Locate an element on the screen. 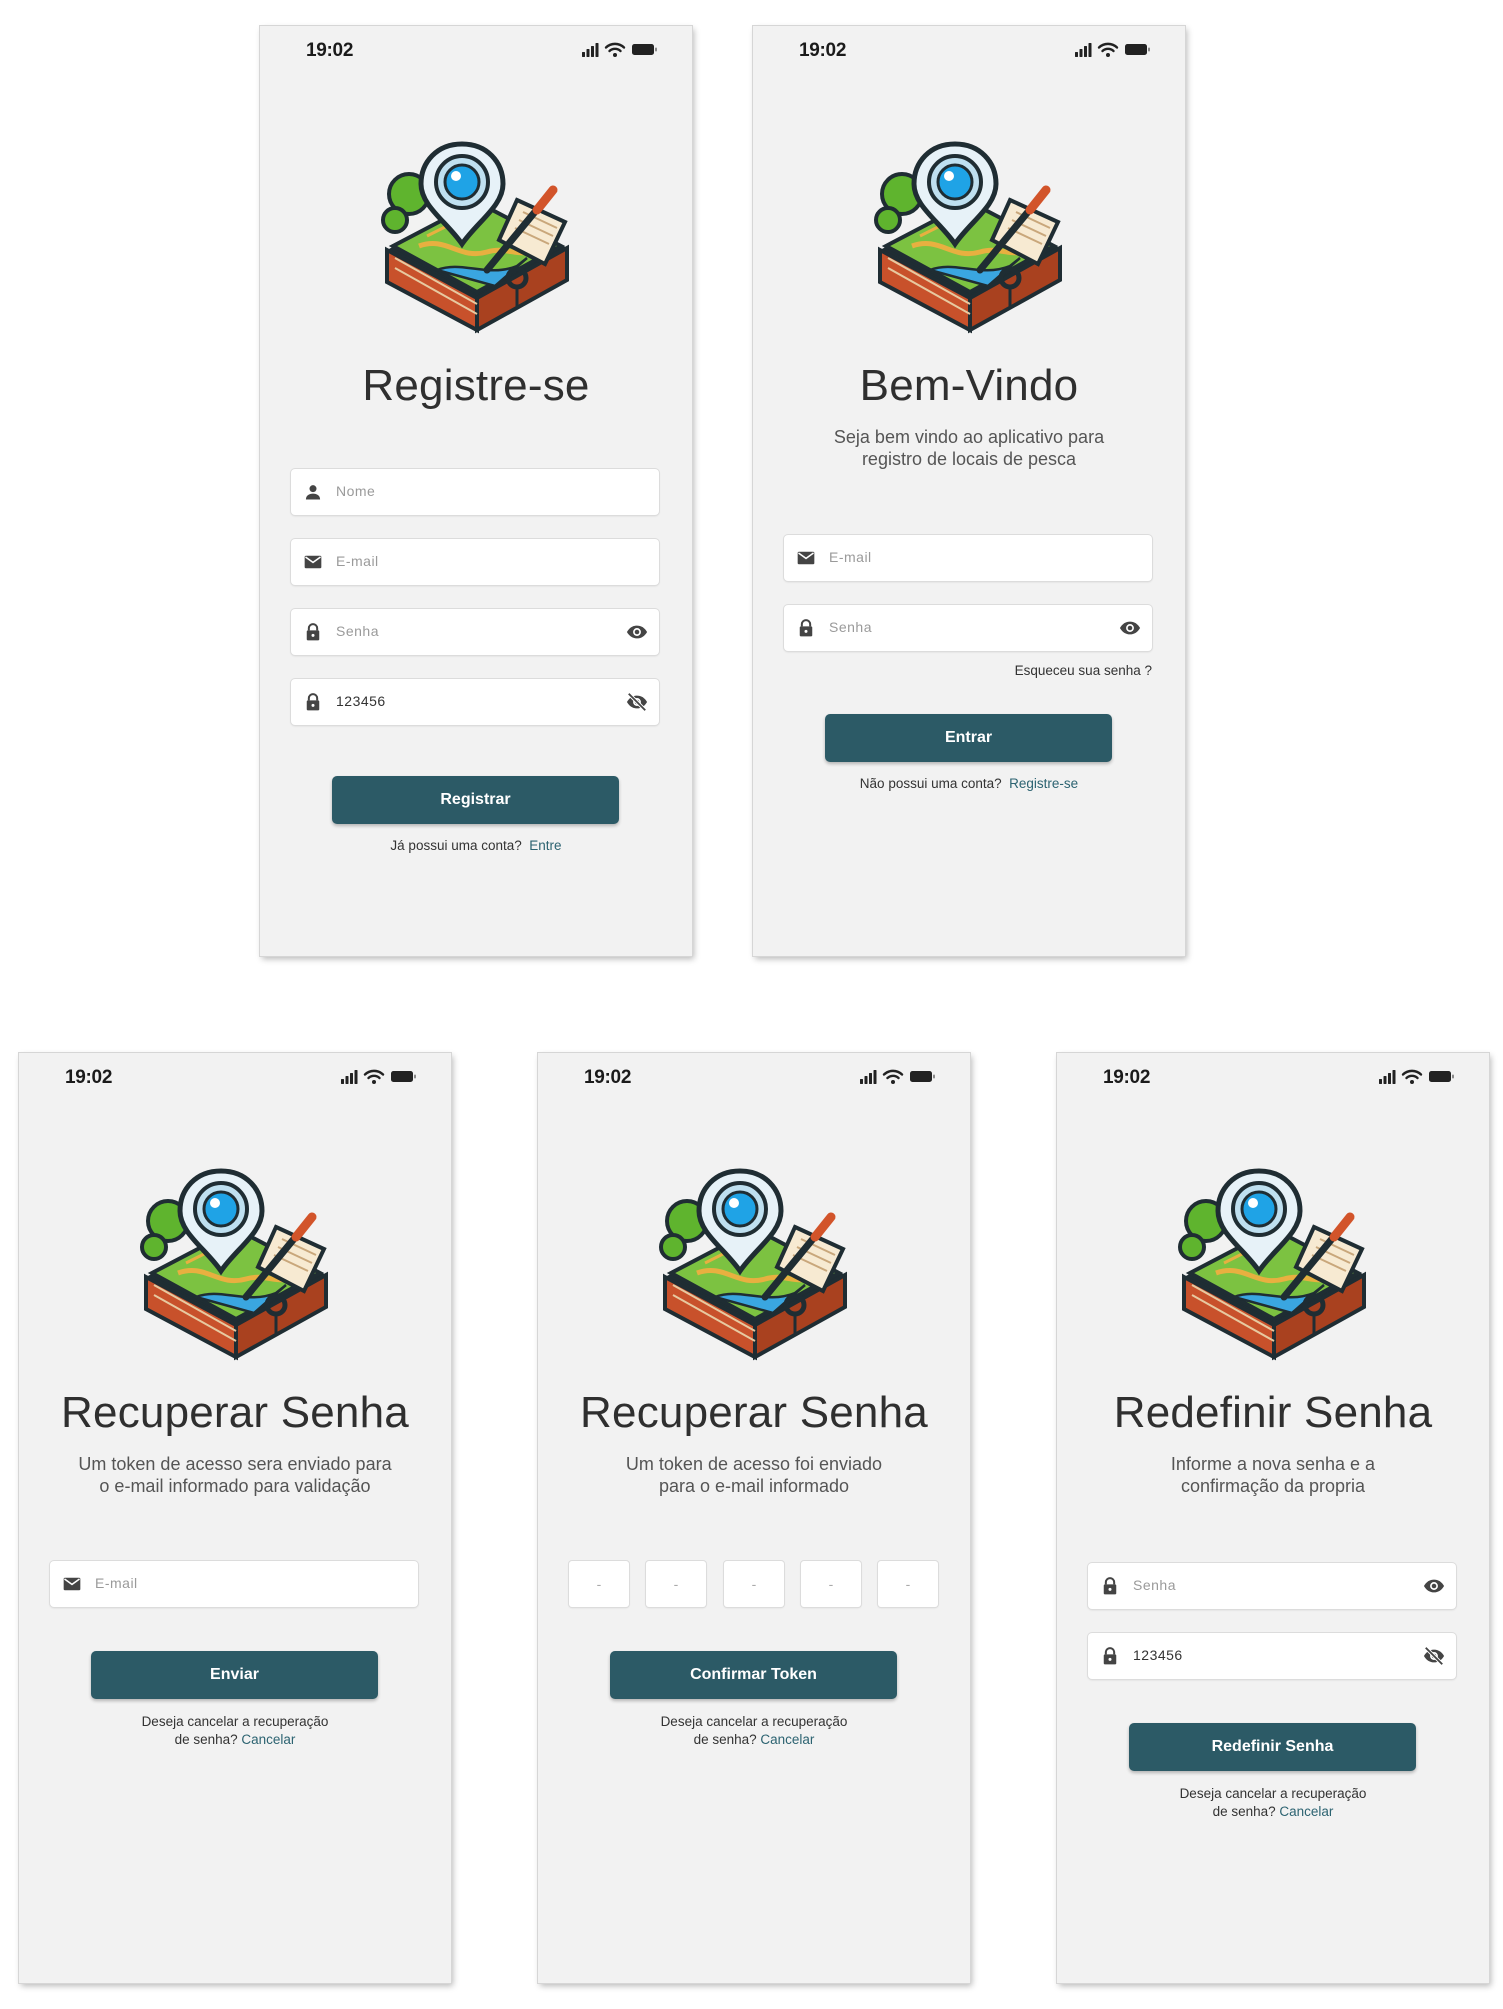 The height and width of the screenshot is (2009, 1503). new-password-field: Senha is located at coordinates (1272, 1586).